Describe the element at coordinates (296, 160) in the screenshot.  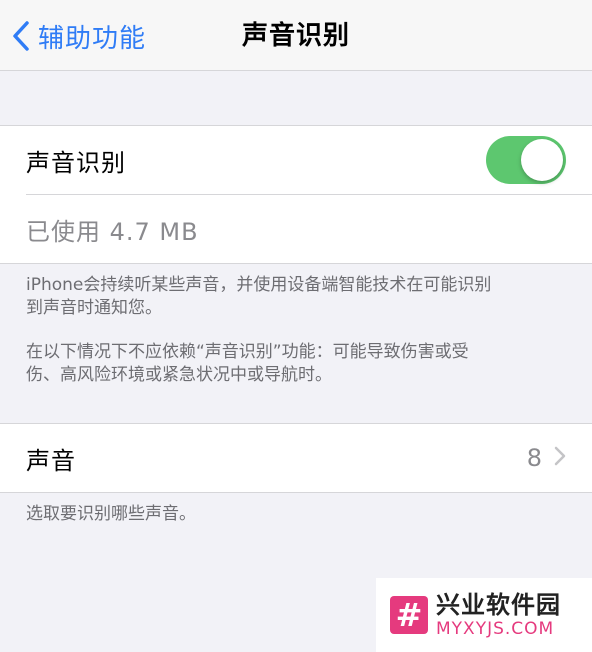
I see `sound-recognition-row: 声音识别` at that location.